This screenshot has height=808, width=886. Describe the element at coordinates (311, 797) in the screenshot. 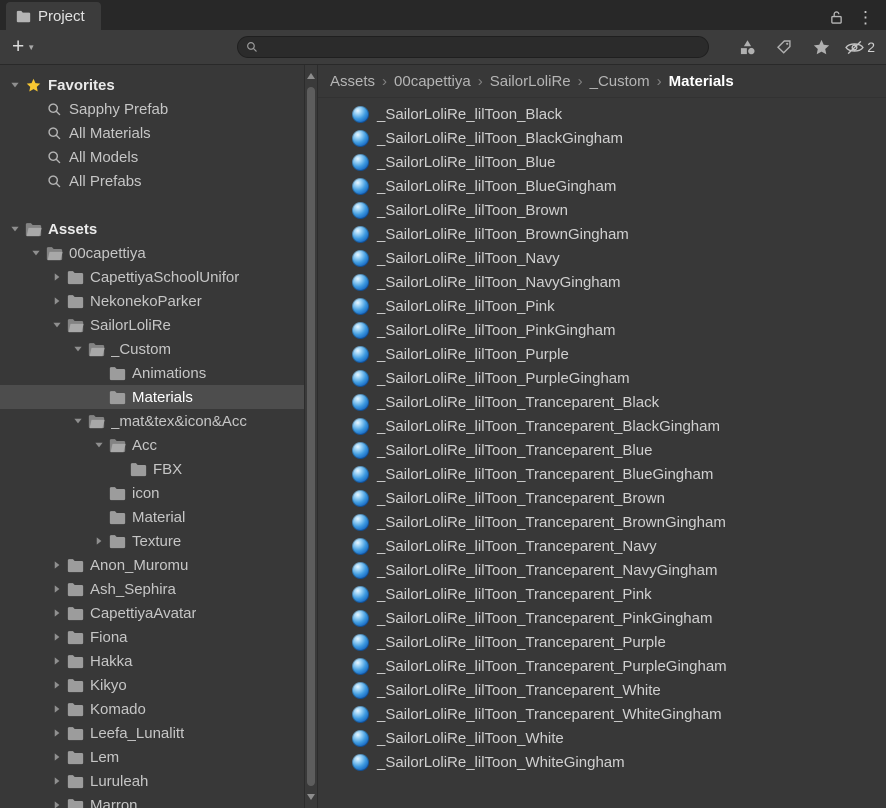

I see `scroll-down-arrow` at that location.